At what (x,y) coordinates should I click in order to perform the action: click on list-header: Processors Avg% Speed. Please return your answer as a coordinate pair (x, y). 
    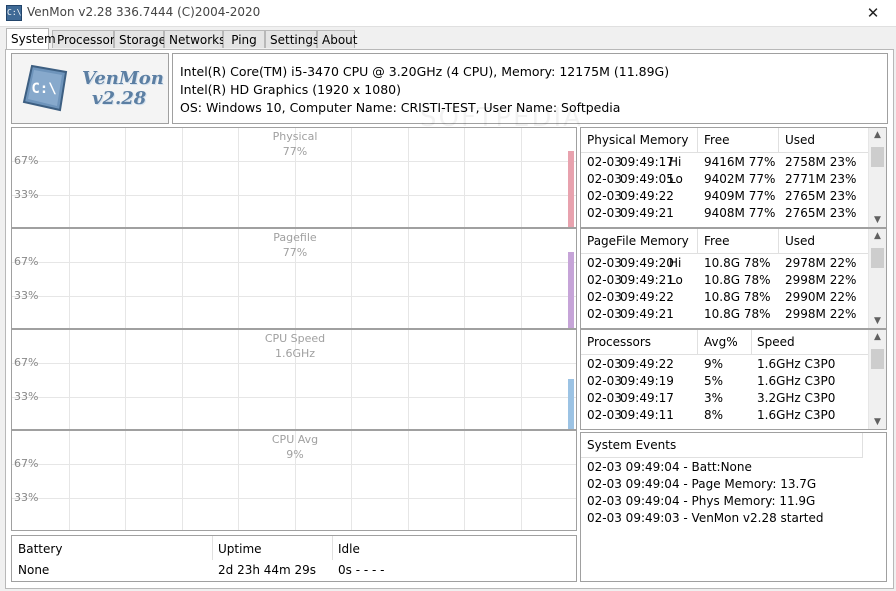
    Looking at the image, I should click on (725, 342).